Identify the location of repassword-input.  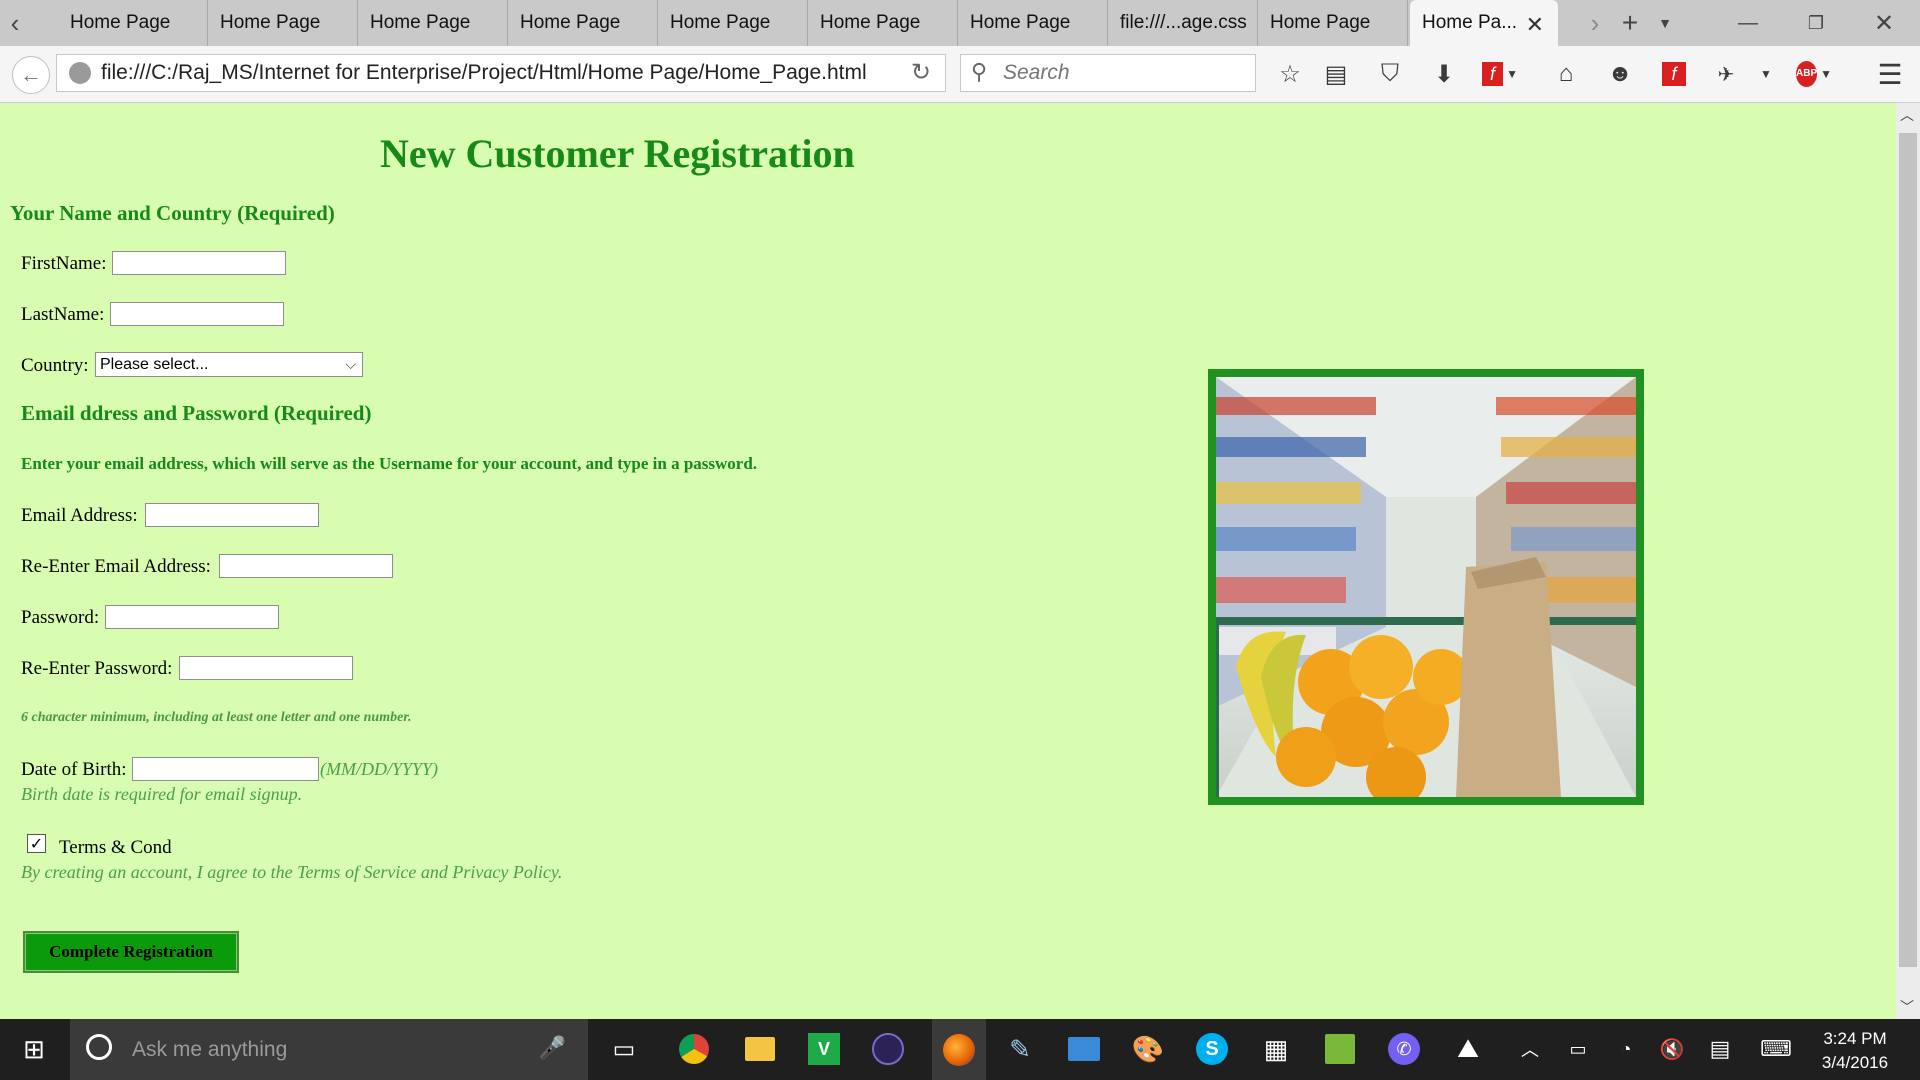
(266, 668).